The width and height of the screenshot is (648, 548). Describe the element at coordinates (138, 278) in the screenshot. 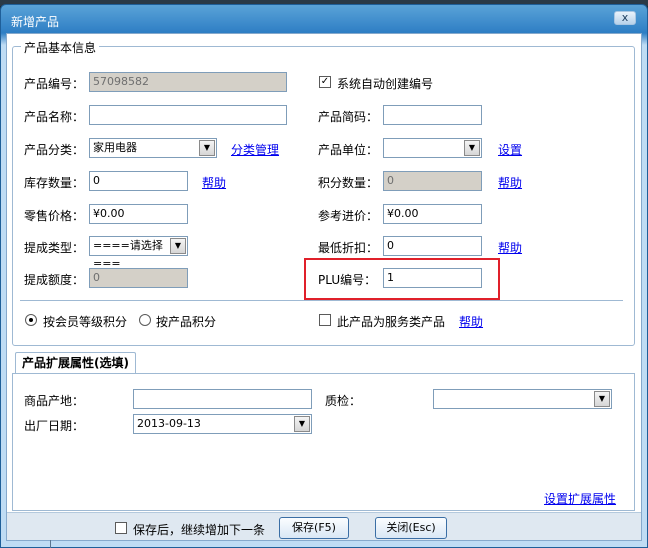

I see `commission-amount-field: 0` at that location.